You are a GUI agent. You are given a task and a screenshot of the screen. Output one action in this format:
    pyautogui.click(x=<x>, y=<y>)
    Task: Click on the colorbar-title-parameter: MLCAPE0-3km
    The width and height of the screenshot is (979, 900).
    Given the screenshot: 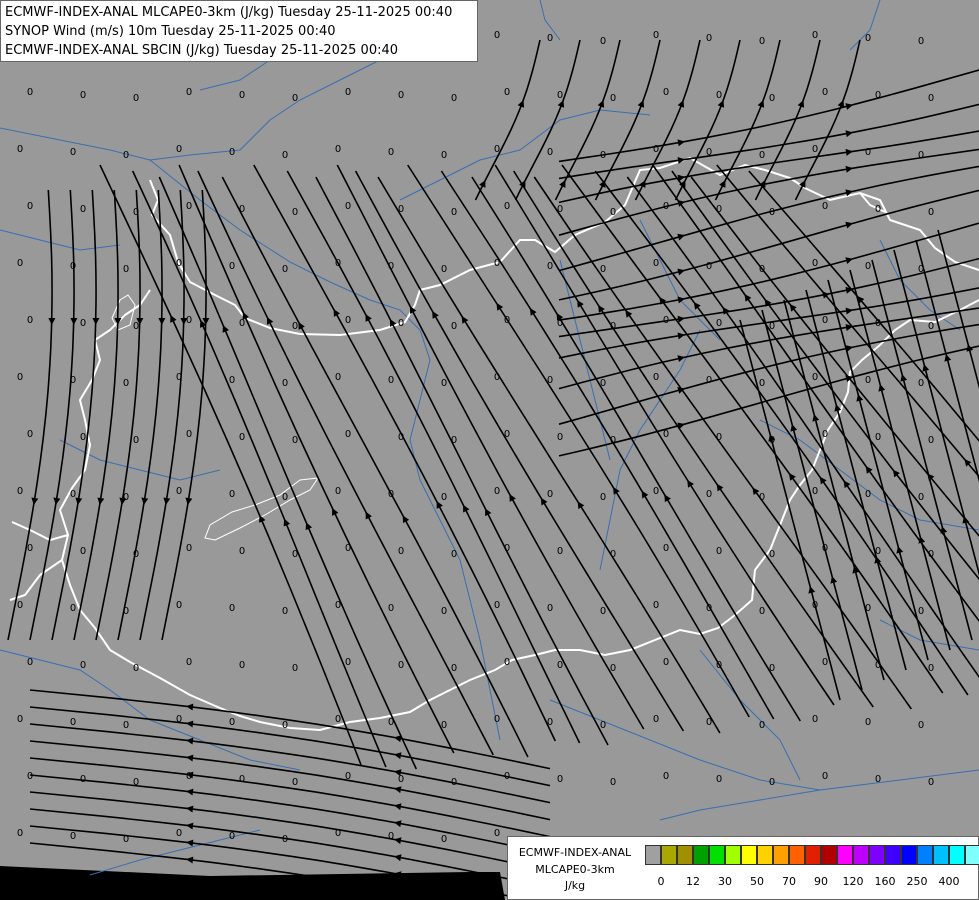 What is the action you would take?
    pyautogui.click(x=575, y=869)
    